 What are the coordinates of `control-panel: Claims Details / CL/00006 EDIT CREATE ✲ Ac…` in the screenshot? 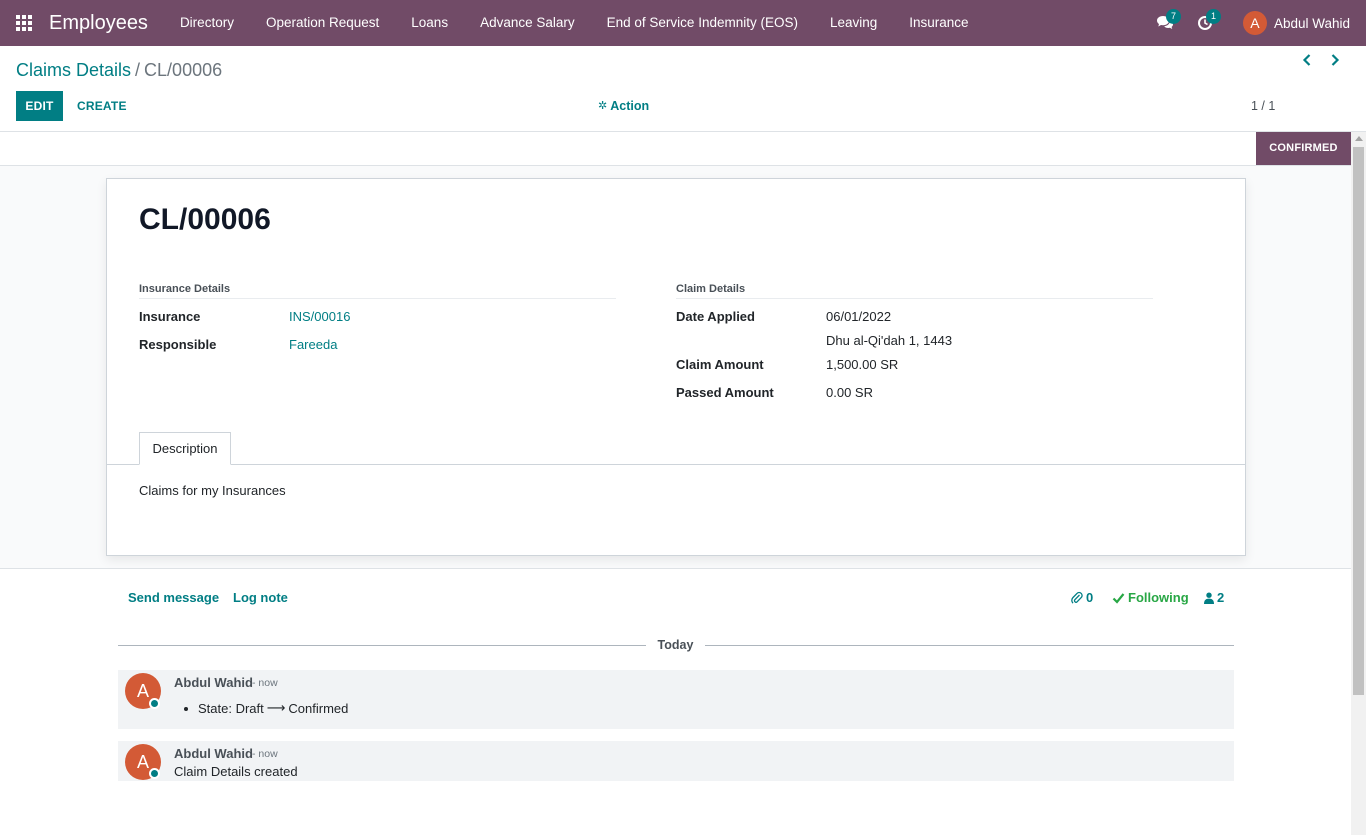 It's located at (683, 89).